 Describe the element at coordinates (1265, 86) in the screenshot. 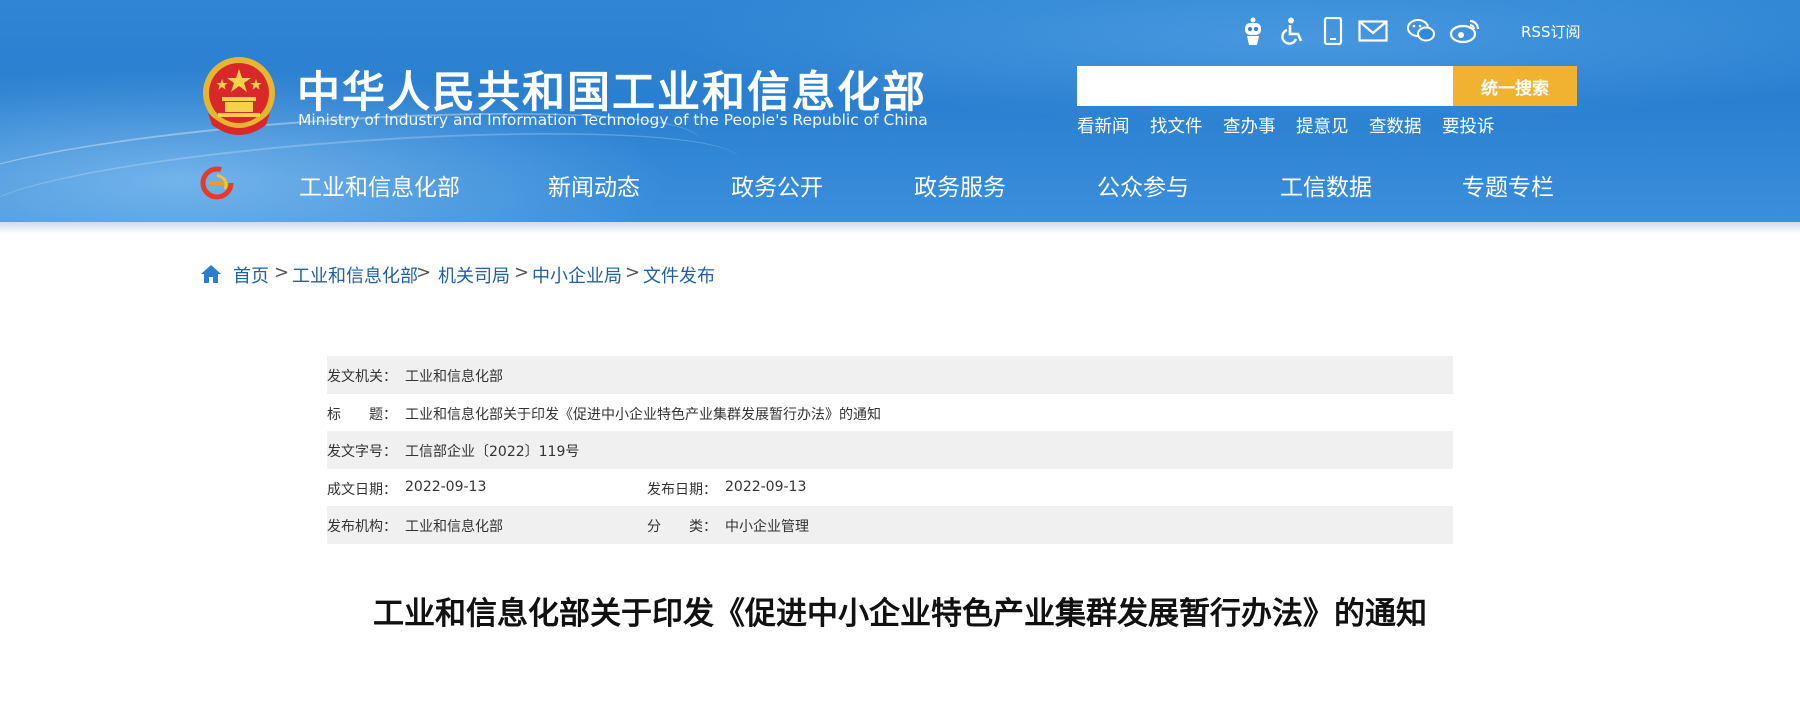

I see `search-input` at that location.